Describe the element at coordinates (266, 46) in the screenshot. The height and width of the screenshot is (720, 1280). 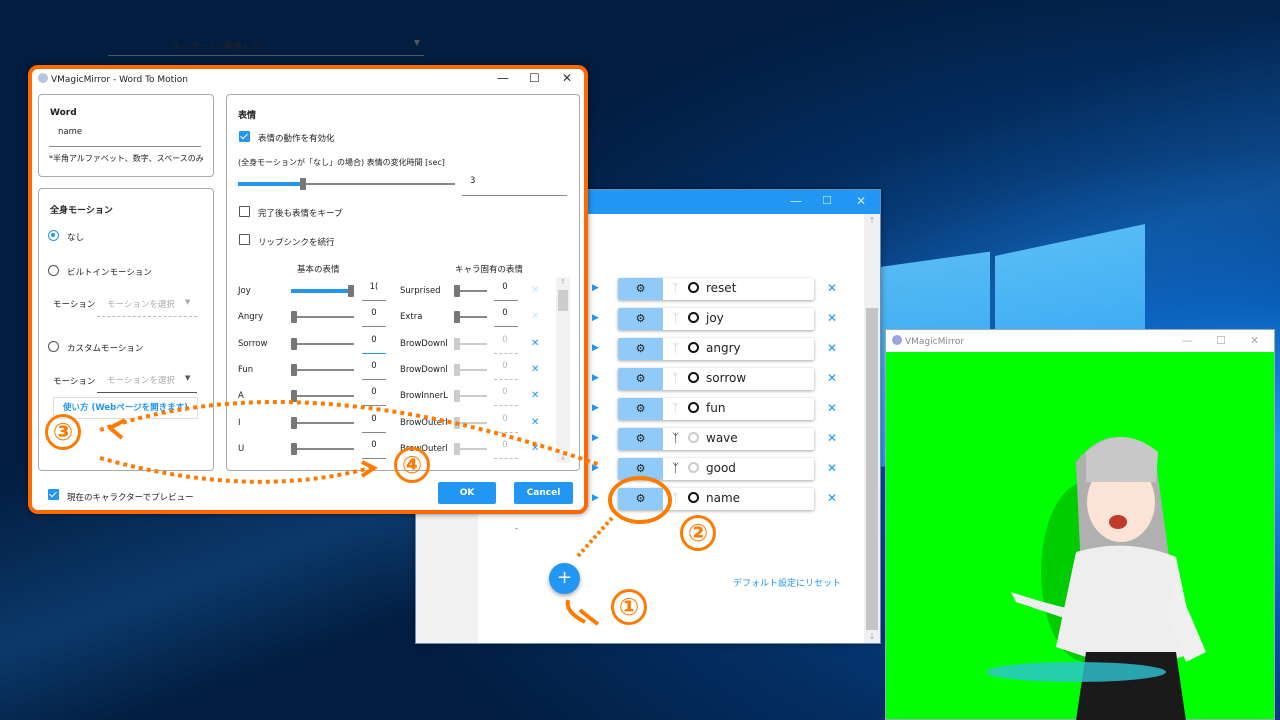
I see `device-select: キーボード (単語入力) ▼` at that location.